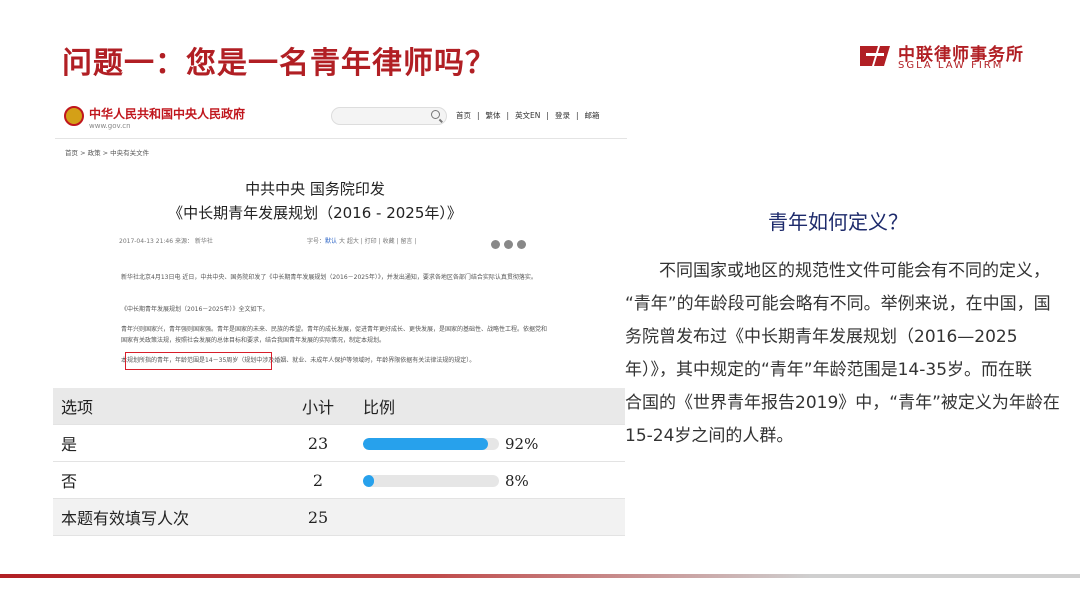 The width and height of the screenshot is (1080, 608). Describe the element at coordinates (318, 443) in the screenshot. I see `count-yes: 23` at that location.